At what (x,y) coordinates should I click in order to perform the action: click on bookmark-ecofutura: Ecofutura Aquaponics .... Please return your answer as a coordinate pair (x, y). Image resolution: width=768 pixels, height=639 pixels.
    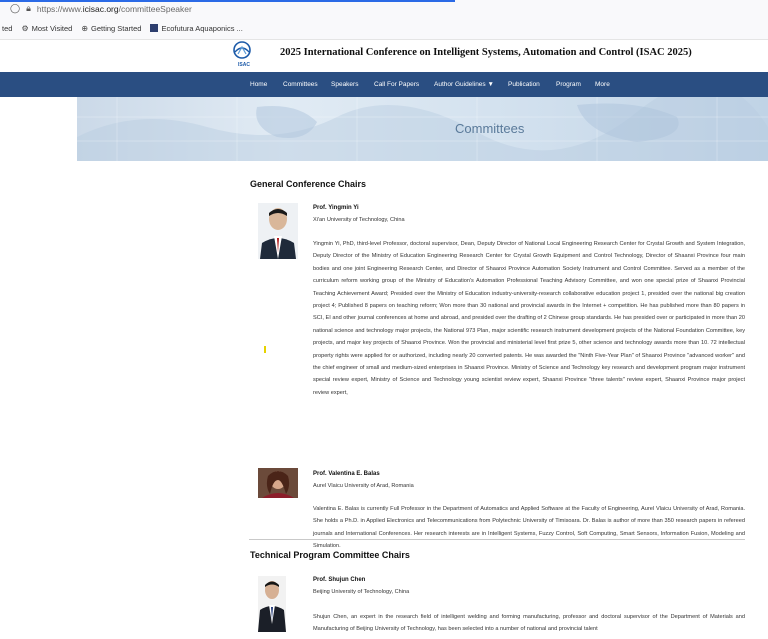
    Looking at the image, I should click on (196, 28).